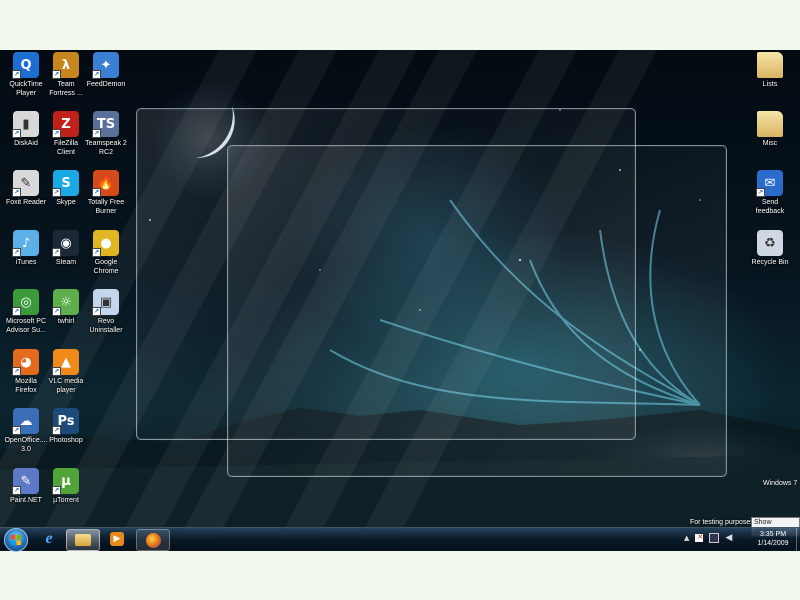 This screenshot has height=600, width=800. I want to click on media-player-icon: ▶, so click(117, 539).